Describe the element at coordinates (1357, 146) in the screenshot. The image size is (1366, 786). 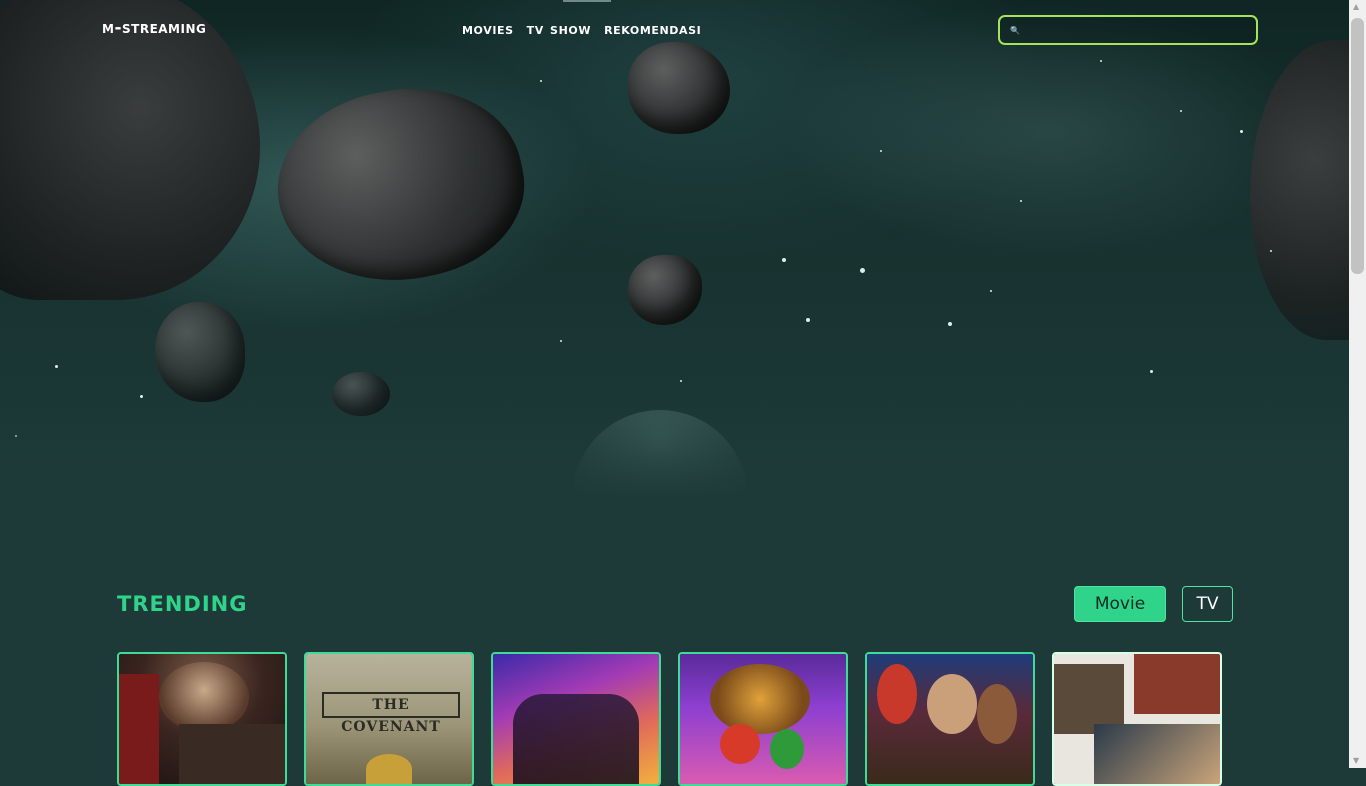
I see `scroll-thumb` at that location.